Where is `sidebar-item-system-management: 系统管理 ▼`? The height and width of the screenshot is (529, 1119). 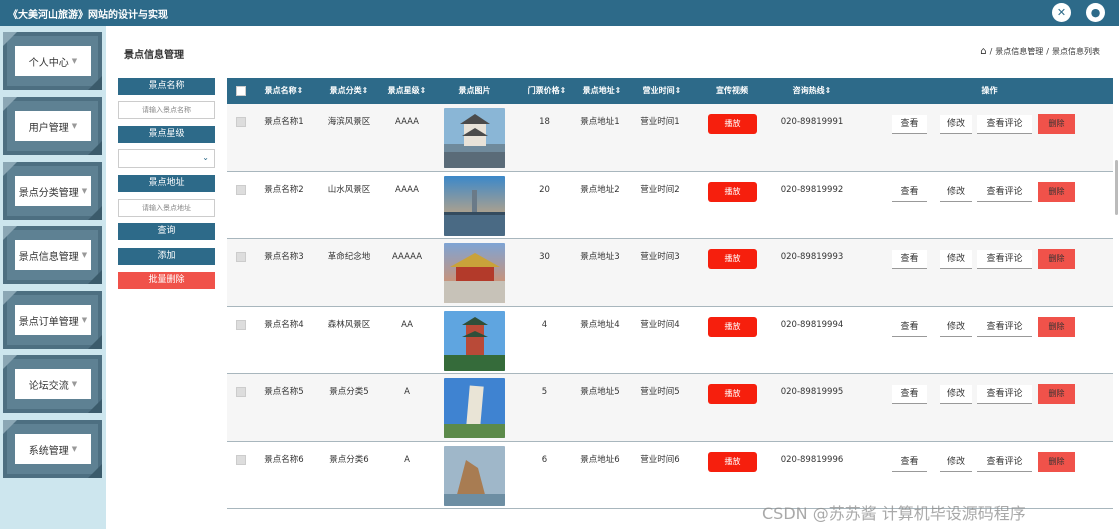
sidebar-item-system-management: 系统管理 ▼ is located at coordinates (52, 449).